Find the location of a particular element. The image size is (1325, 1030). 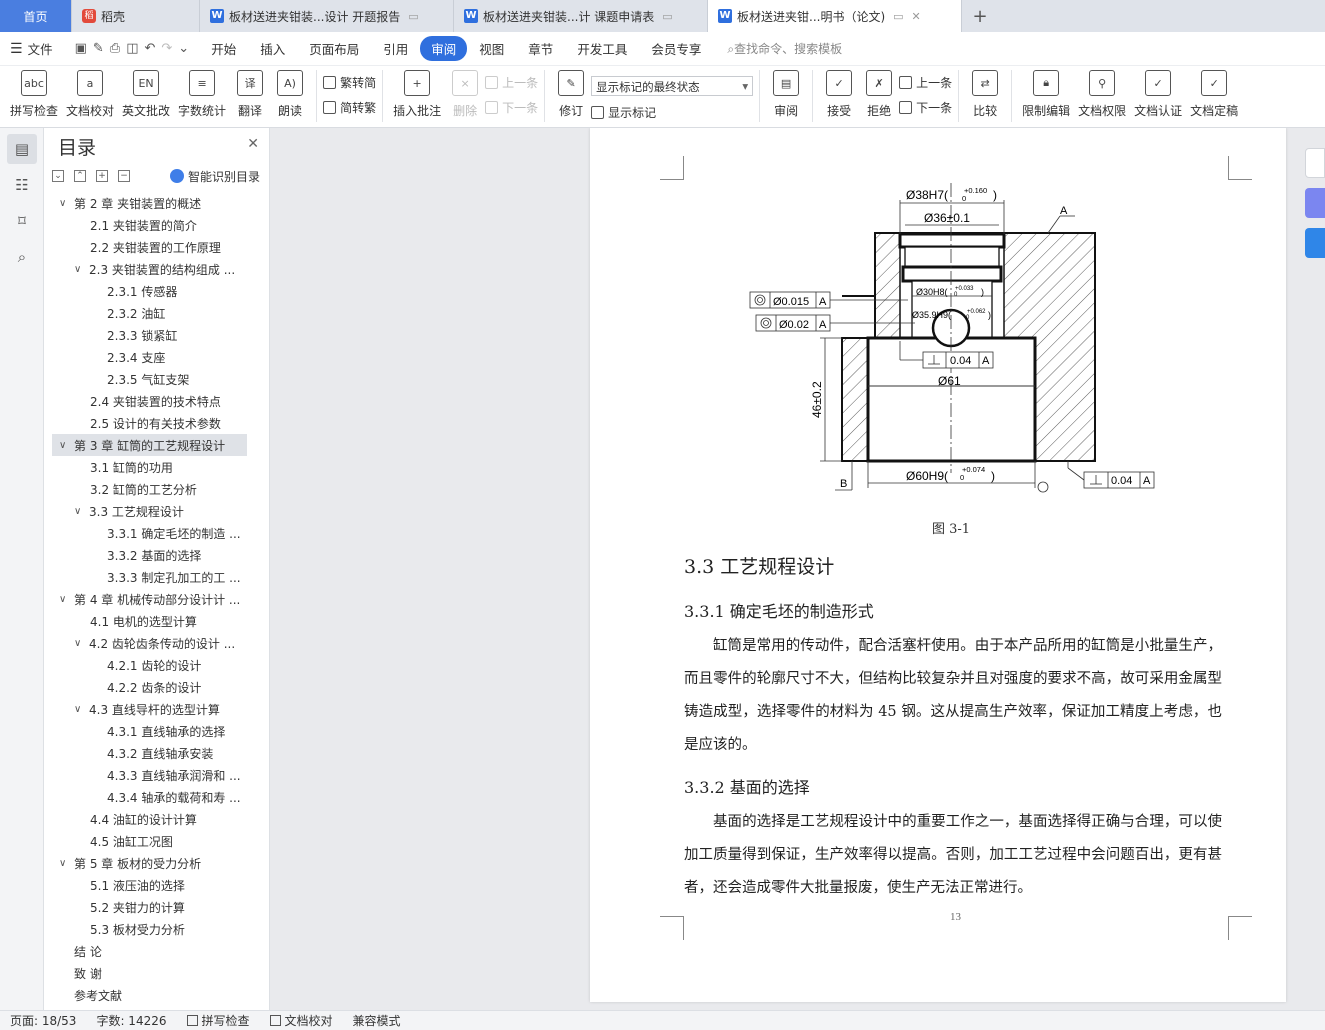

tab-home: 首页 is located at coordinates (36, 16).